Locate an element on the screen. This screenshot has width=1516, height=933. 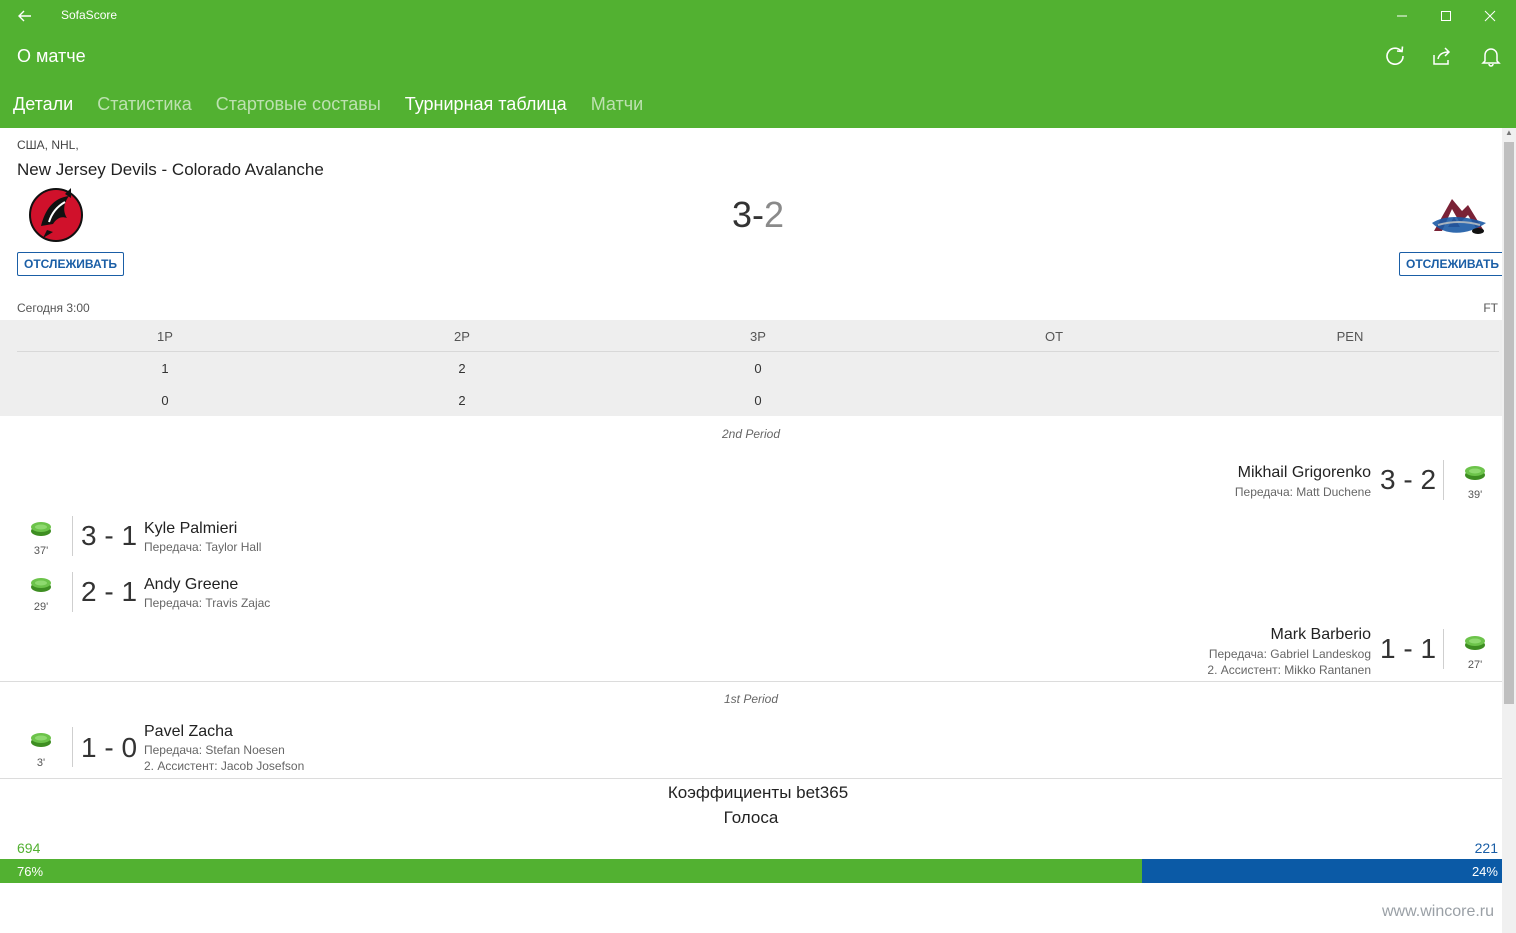
period-header-row: 1P 2P 3P OT PEN is located at coordinates (758, 336).